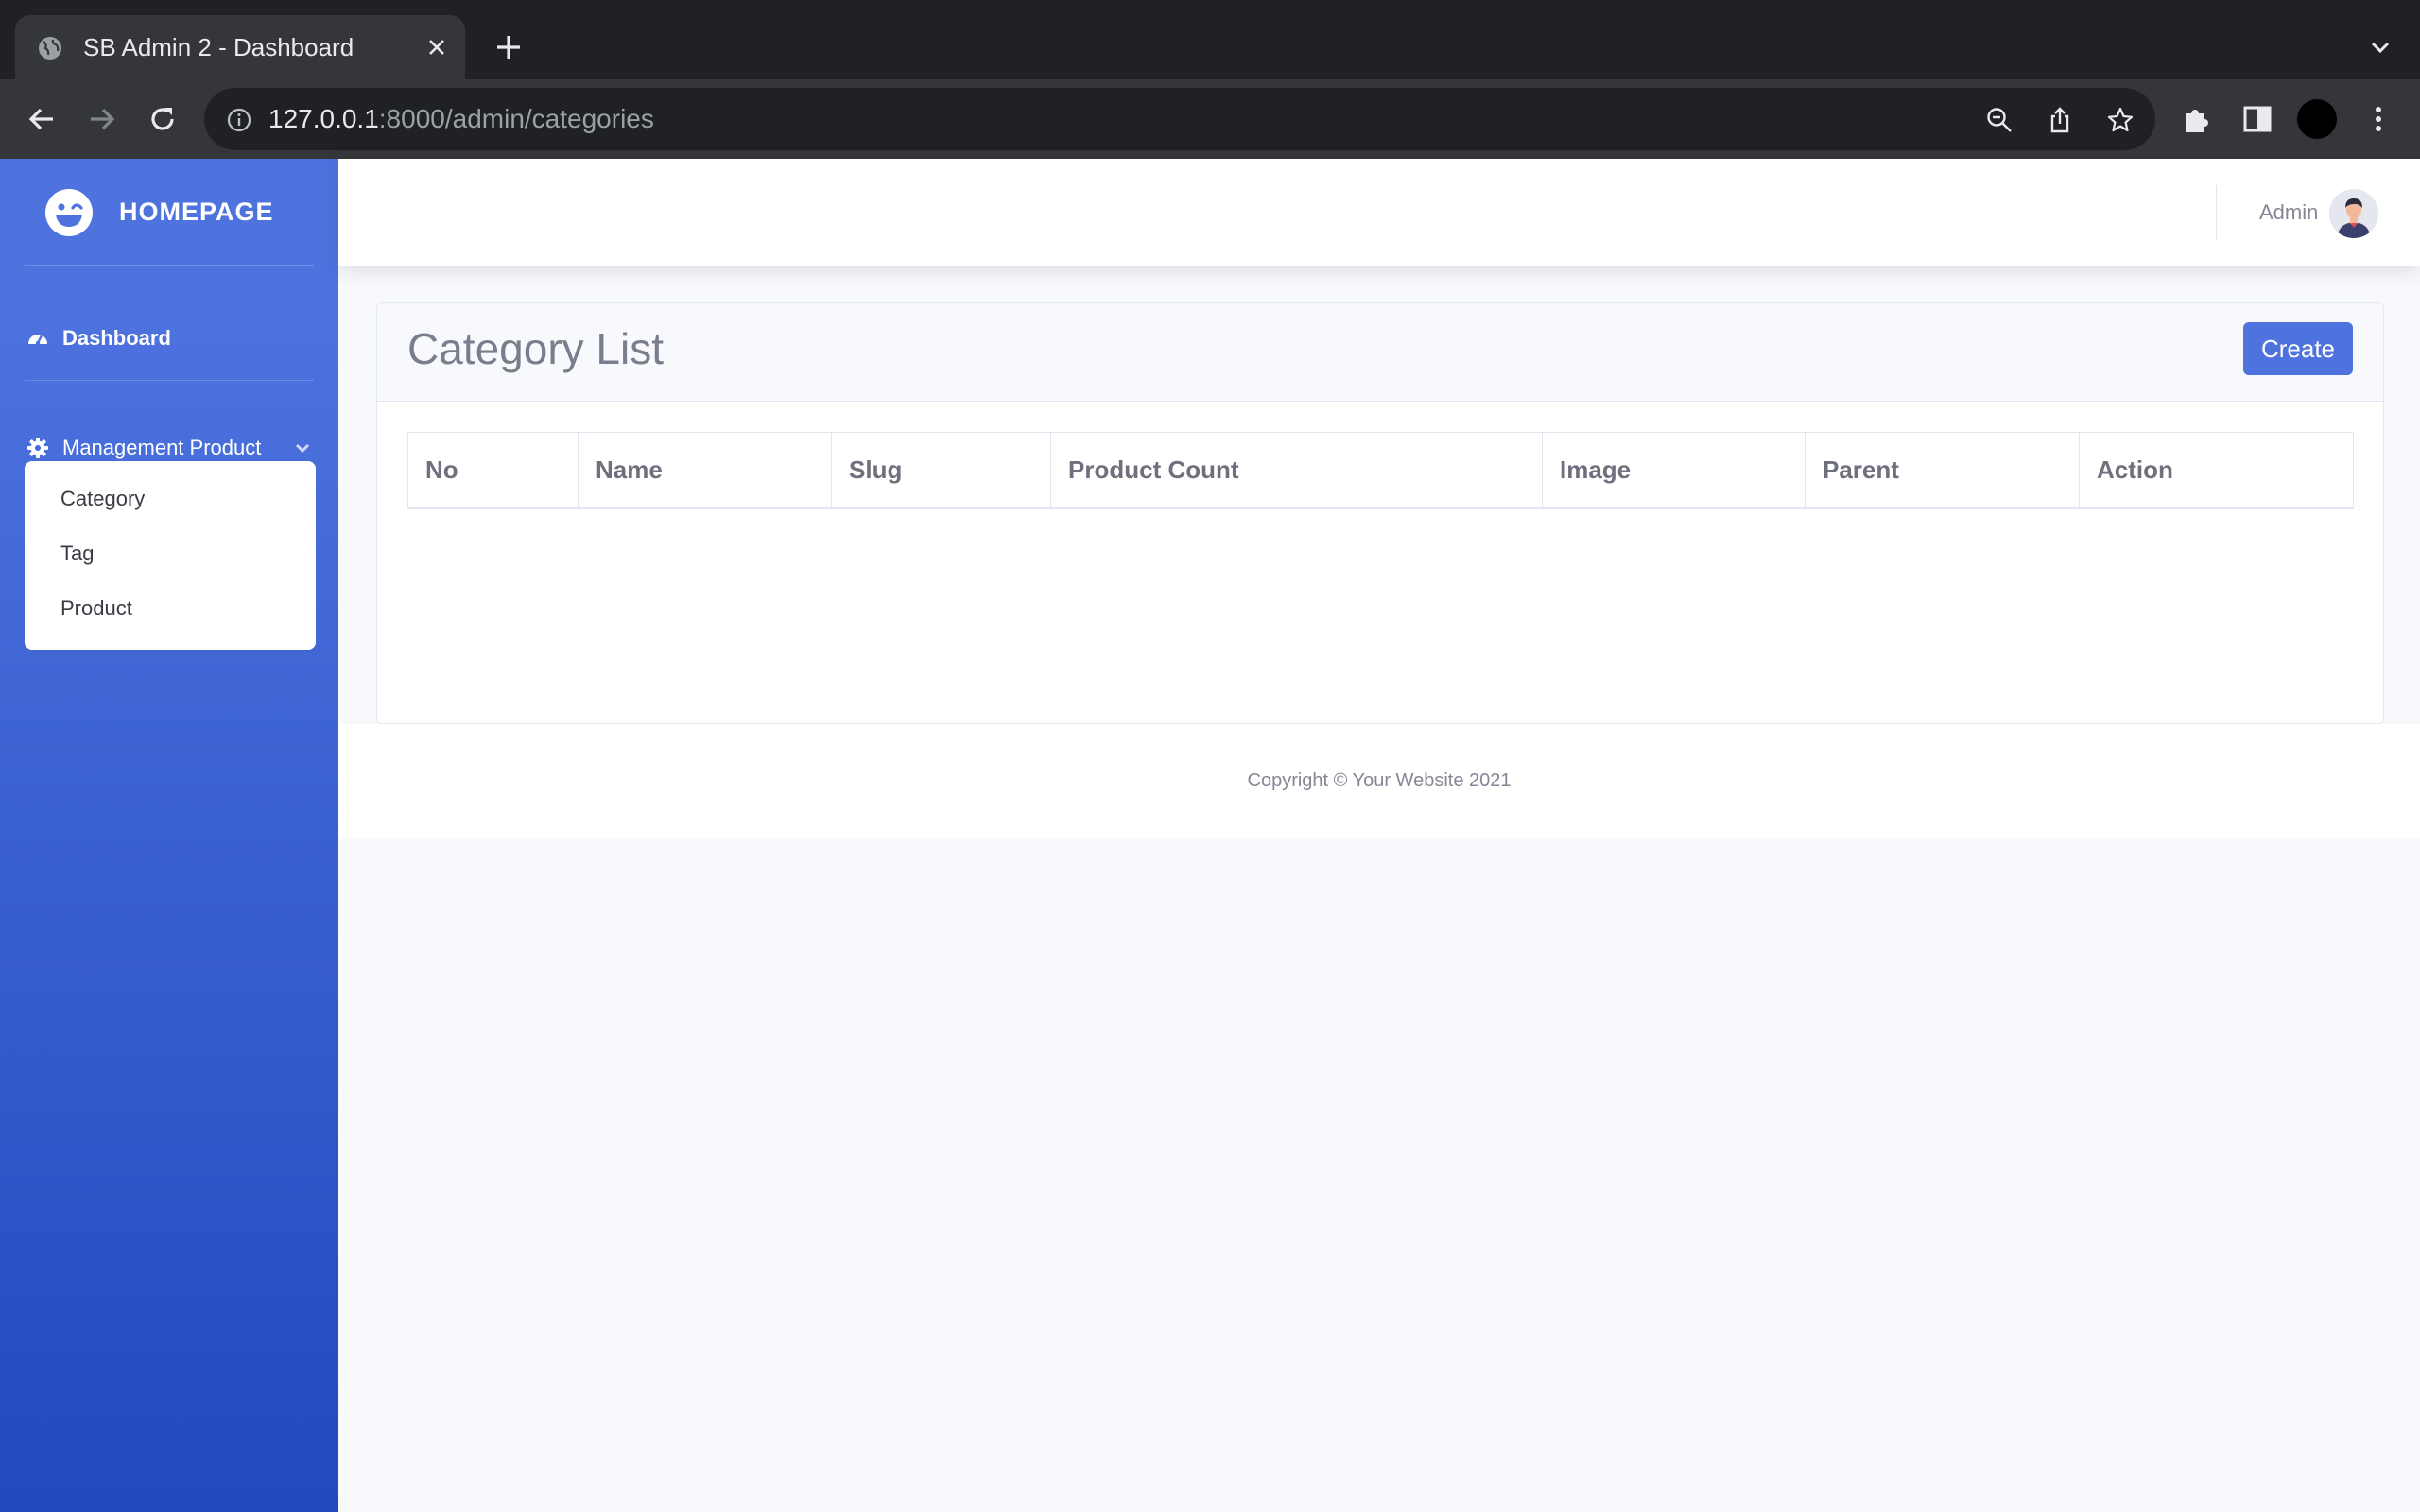 The image size is (2420, 1512). What do you see at coordinates (1379, 212) in the screenshot?
I see `topbar: Admin` at bounding box center [1379, 212].